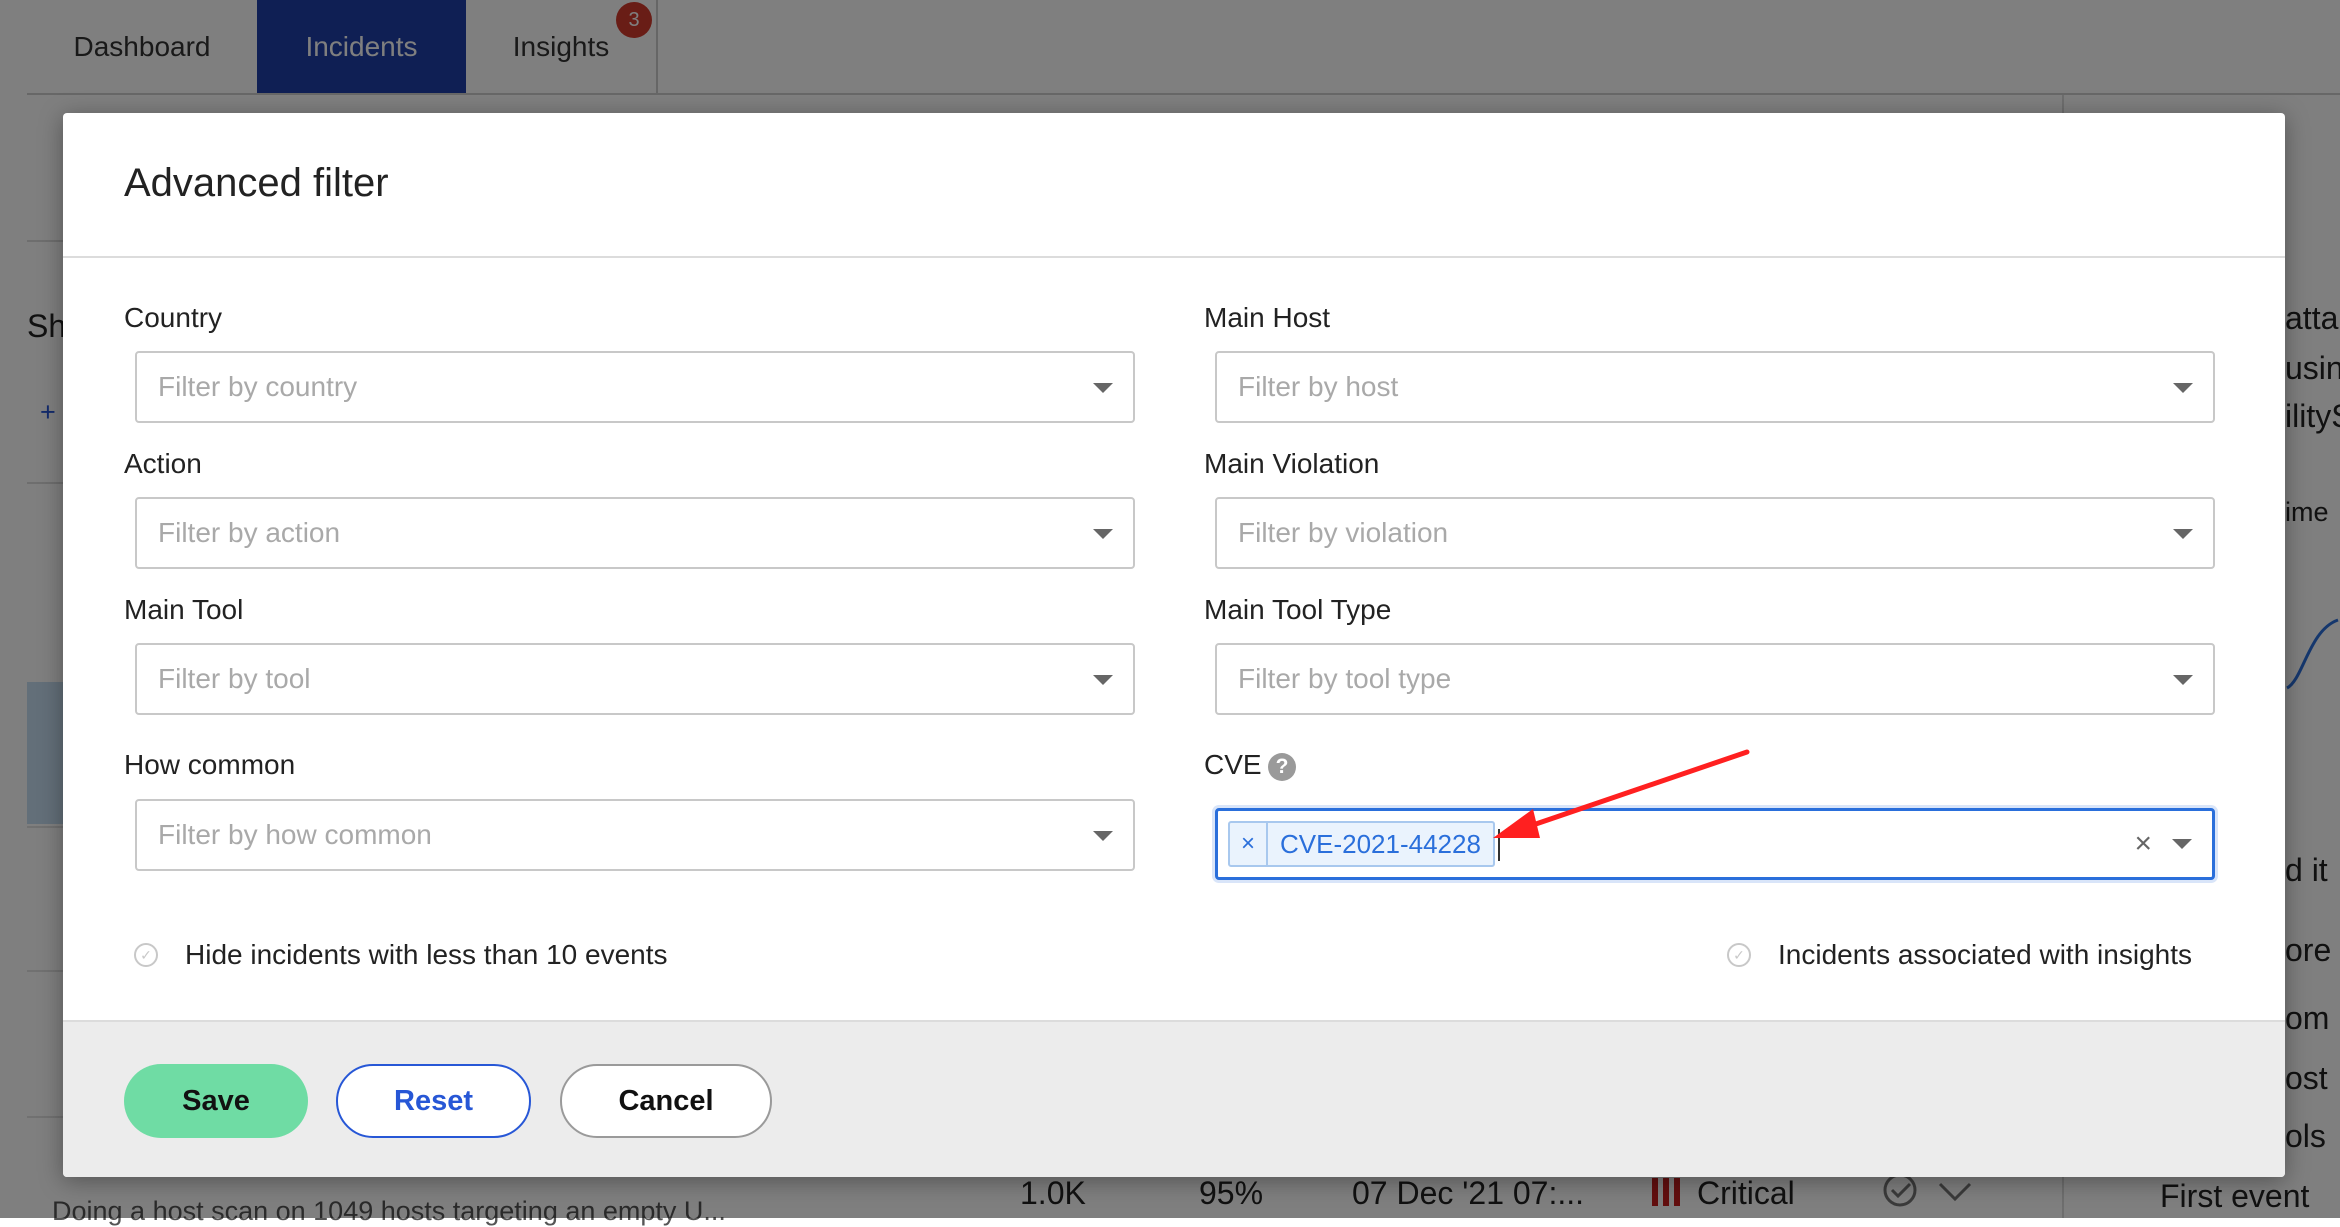  Describe the element at coordinates (1715, 844) in the screenshot. I see `cve-multiselect: × CVE-2021-44228 ×` at that location.